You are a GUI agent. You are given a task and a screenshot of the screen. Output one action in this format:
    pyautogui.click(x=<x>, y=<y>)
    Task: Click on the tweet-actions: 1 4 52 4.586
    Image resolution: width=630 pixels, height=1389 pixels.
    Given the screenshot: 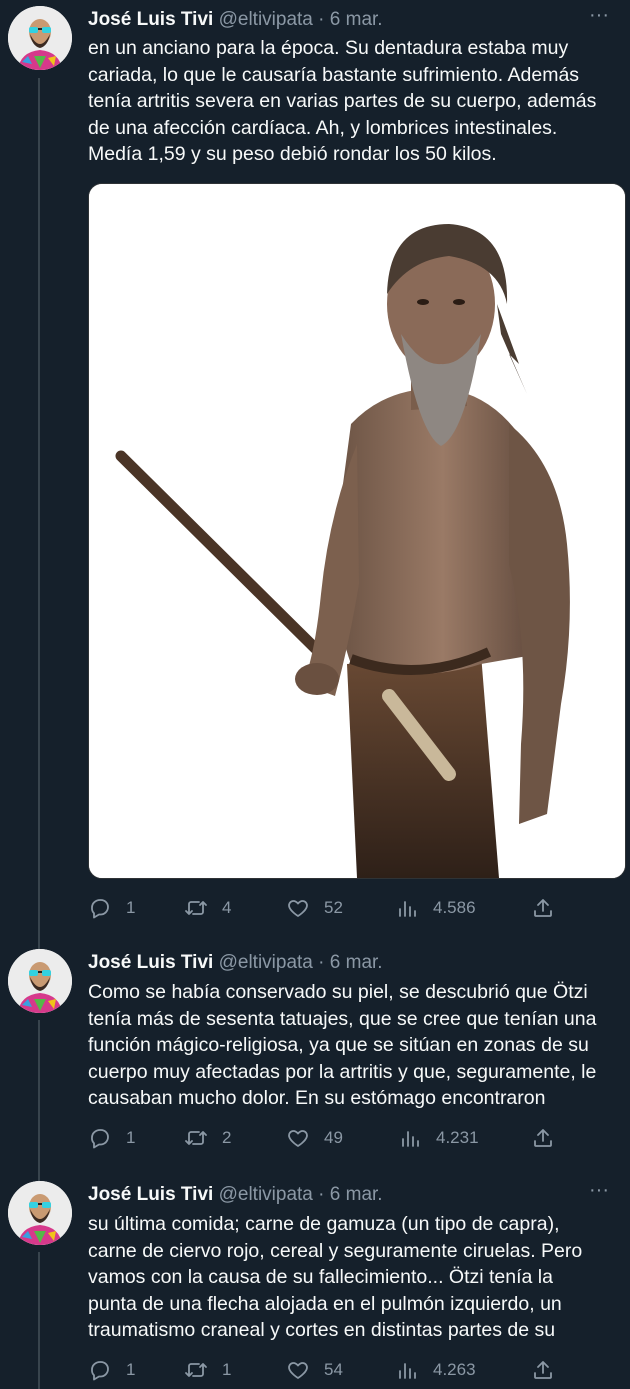 What is the action you would take?
    pyautogui.click(x=323, y=908)
    